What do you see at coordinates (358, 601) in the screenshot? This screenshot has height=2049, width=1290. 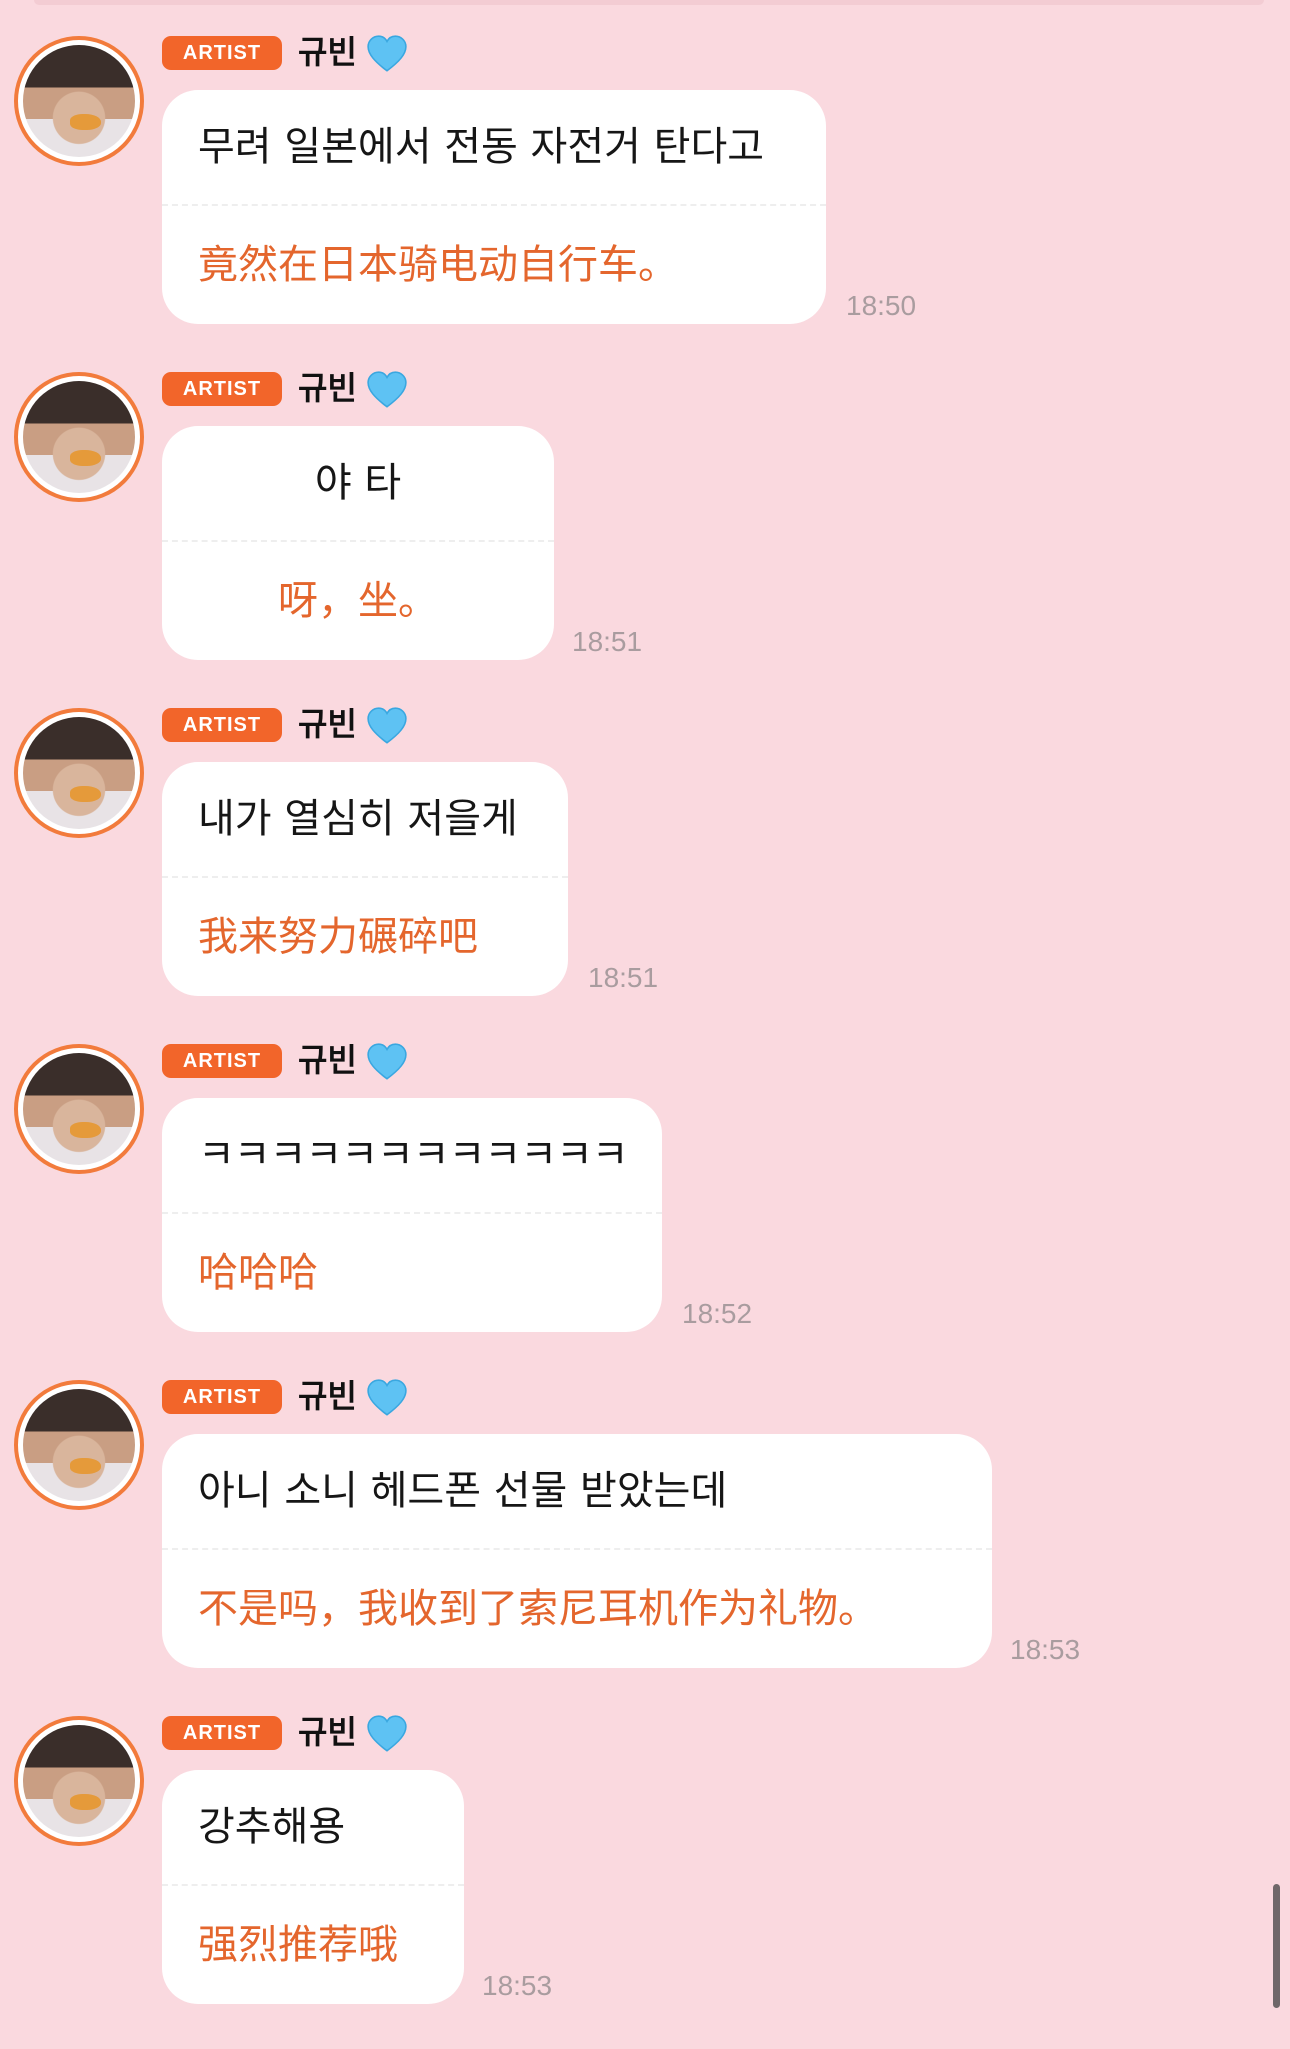 I see `message-translation-text: 呀，坐。` at bounding box center [358, 601].